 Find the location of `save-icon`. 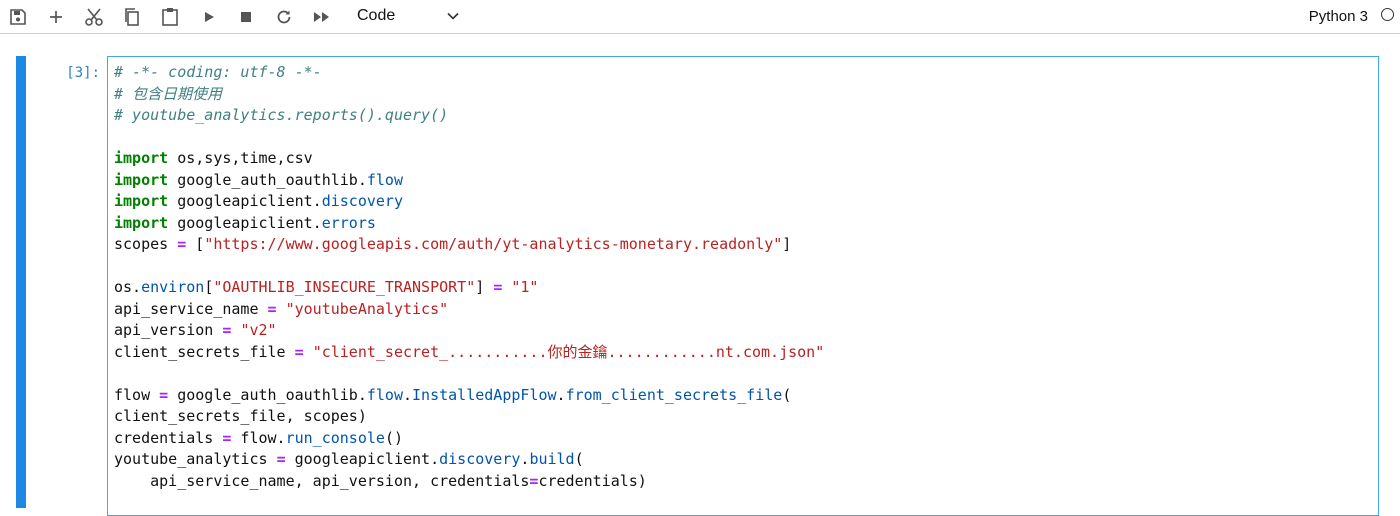

save-icon is located at coordinates (18, 17).